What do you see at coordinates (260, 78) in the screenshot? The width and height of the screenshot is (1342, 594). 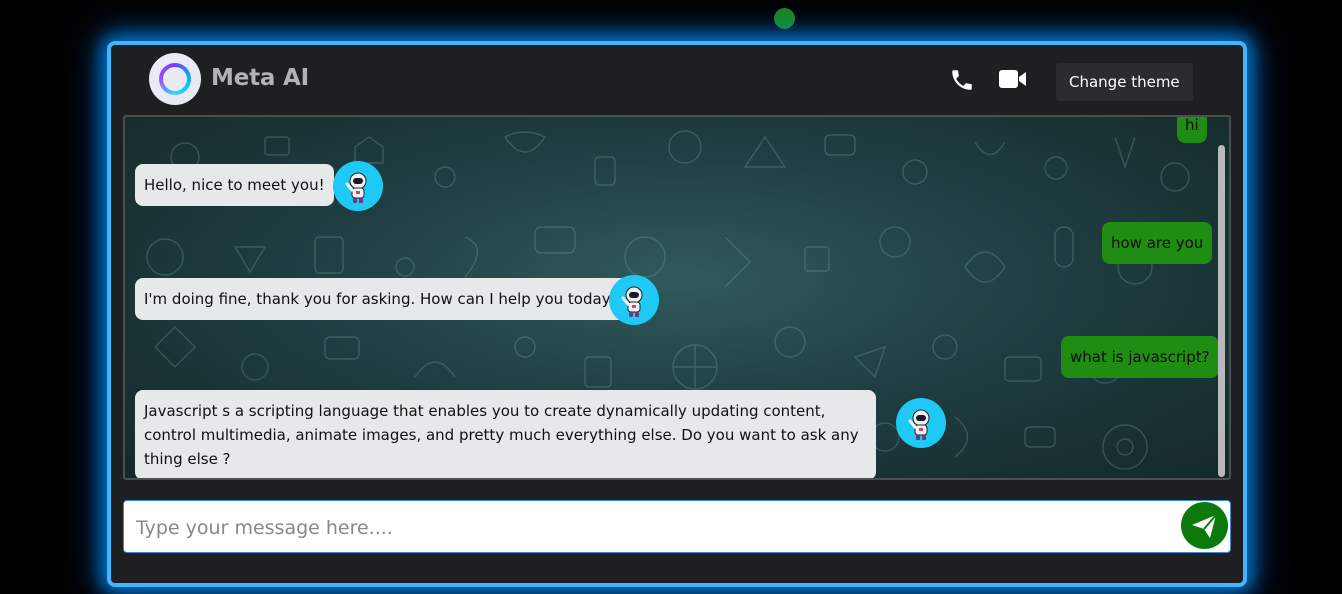 I see `app-title: Meta AI` at bounding box center [260, 78].